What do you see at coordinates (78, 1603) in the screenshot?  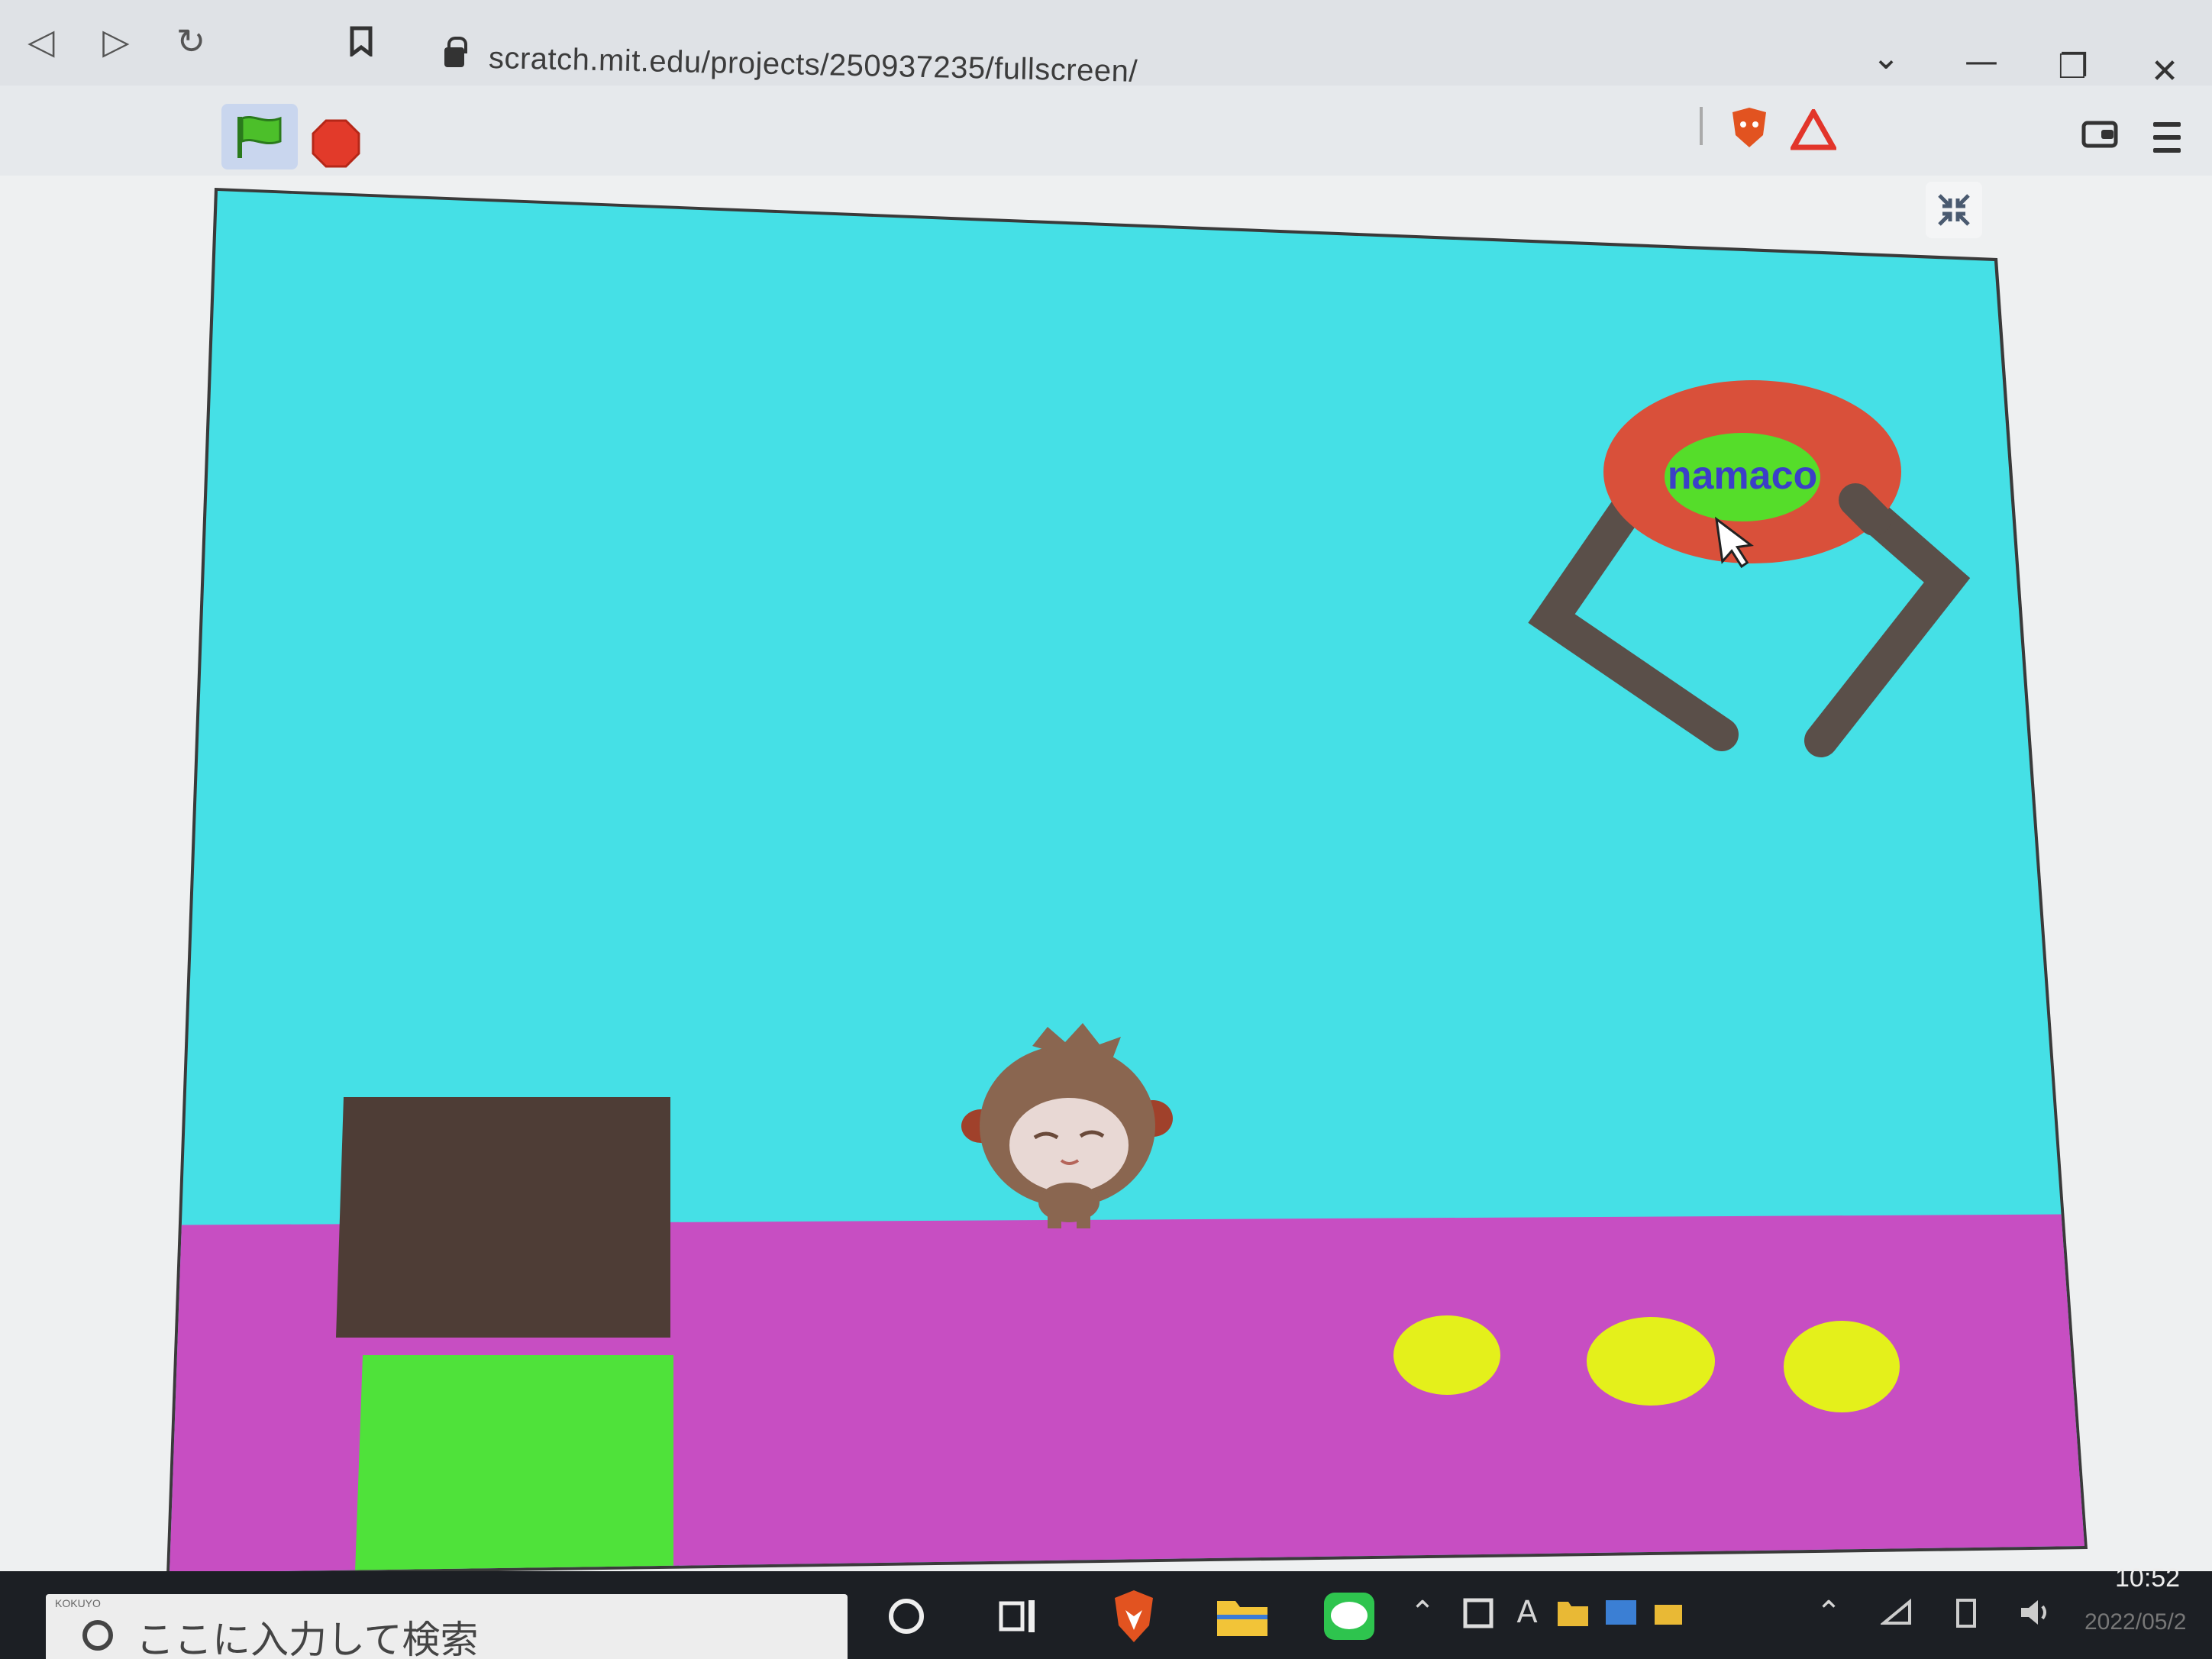 I see `sticker-label: KOKUYO` at bounding box center [78, 1603].